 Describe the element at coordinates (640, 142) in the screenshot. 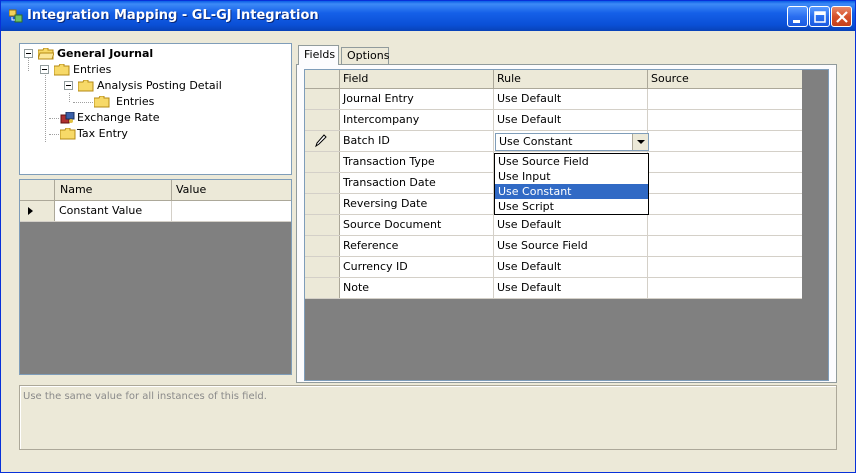

I see `rule-dropdown-button` at that location.